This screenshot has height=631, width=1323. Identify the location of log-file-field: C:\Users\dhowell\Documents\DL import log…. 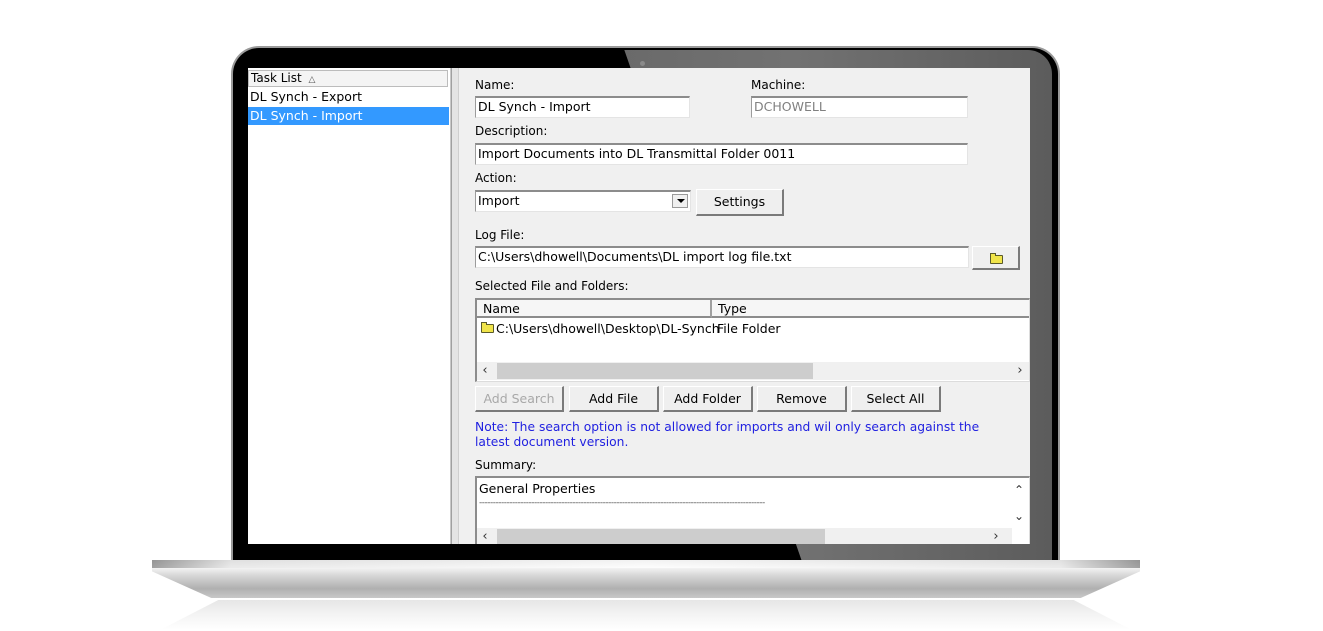
(722, 257).